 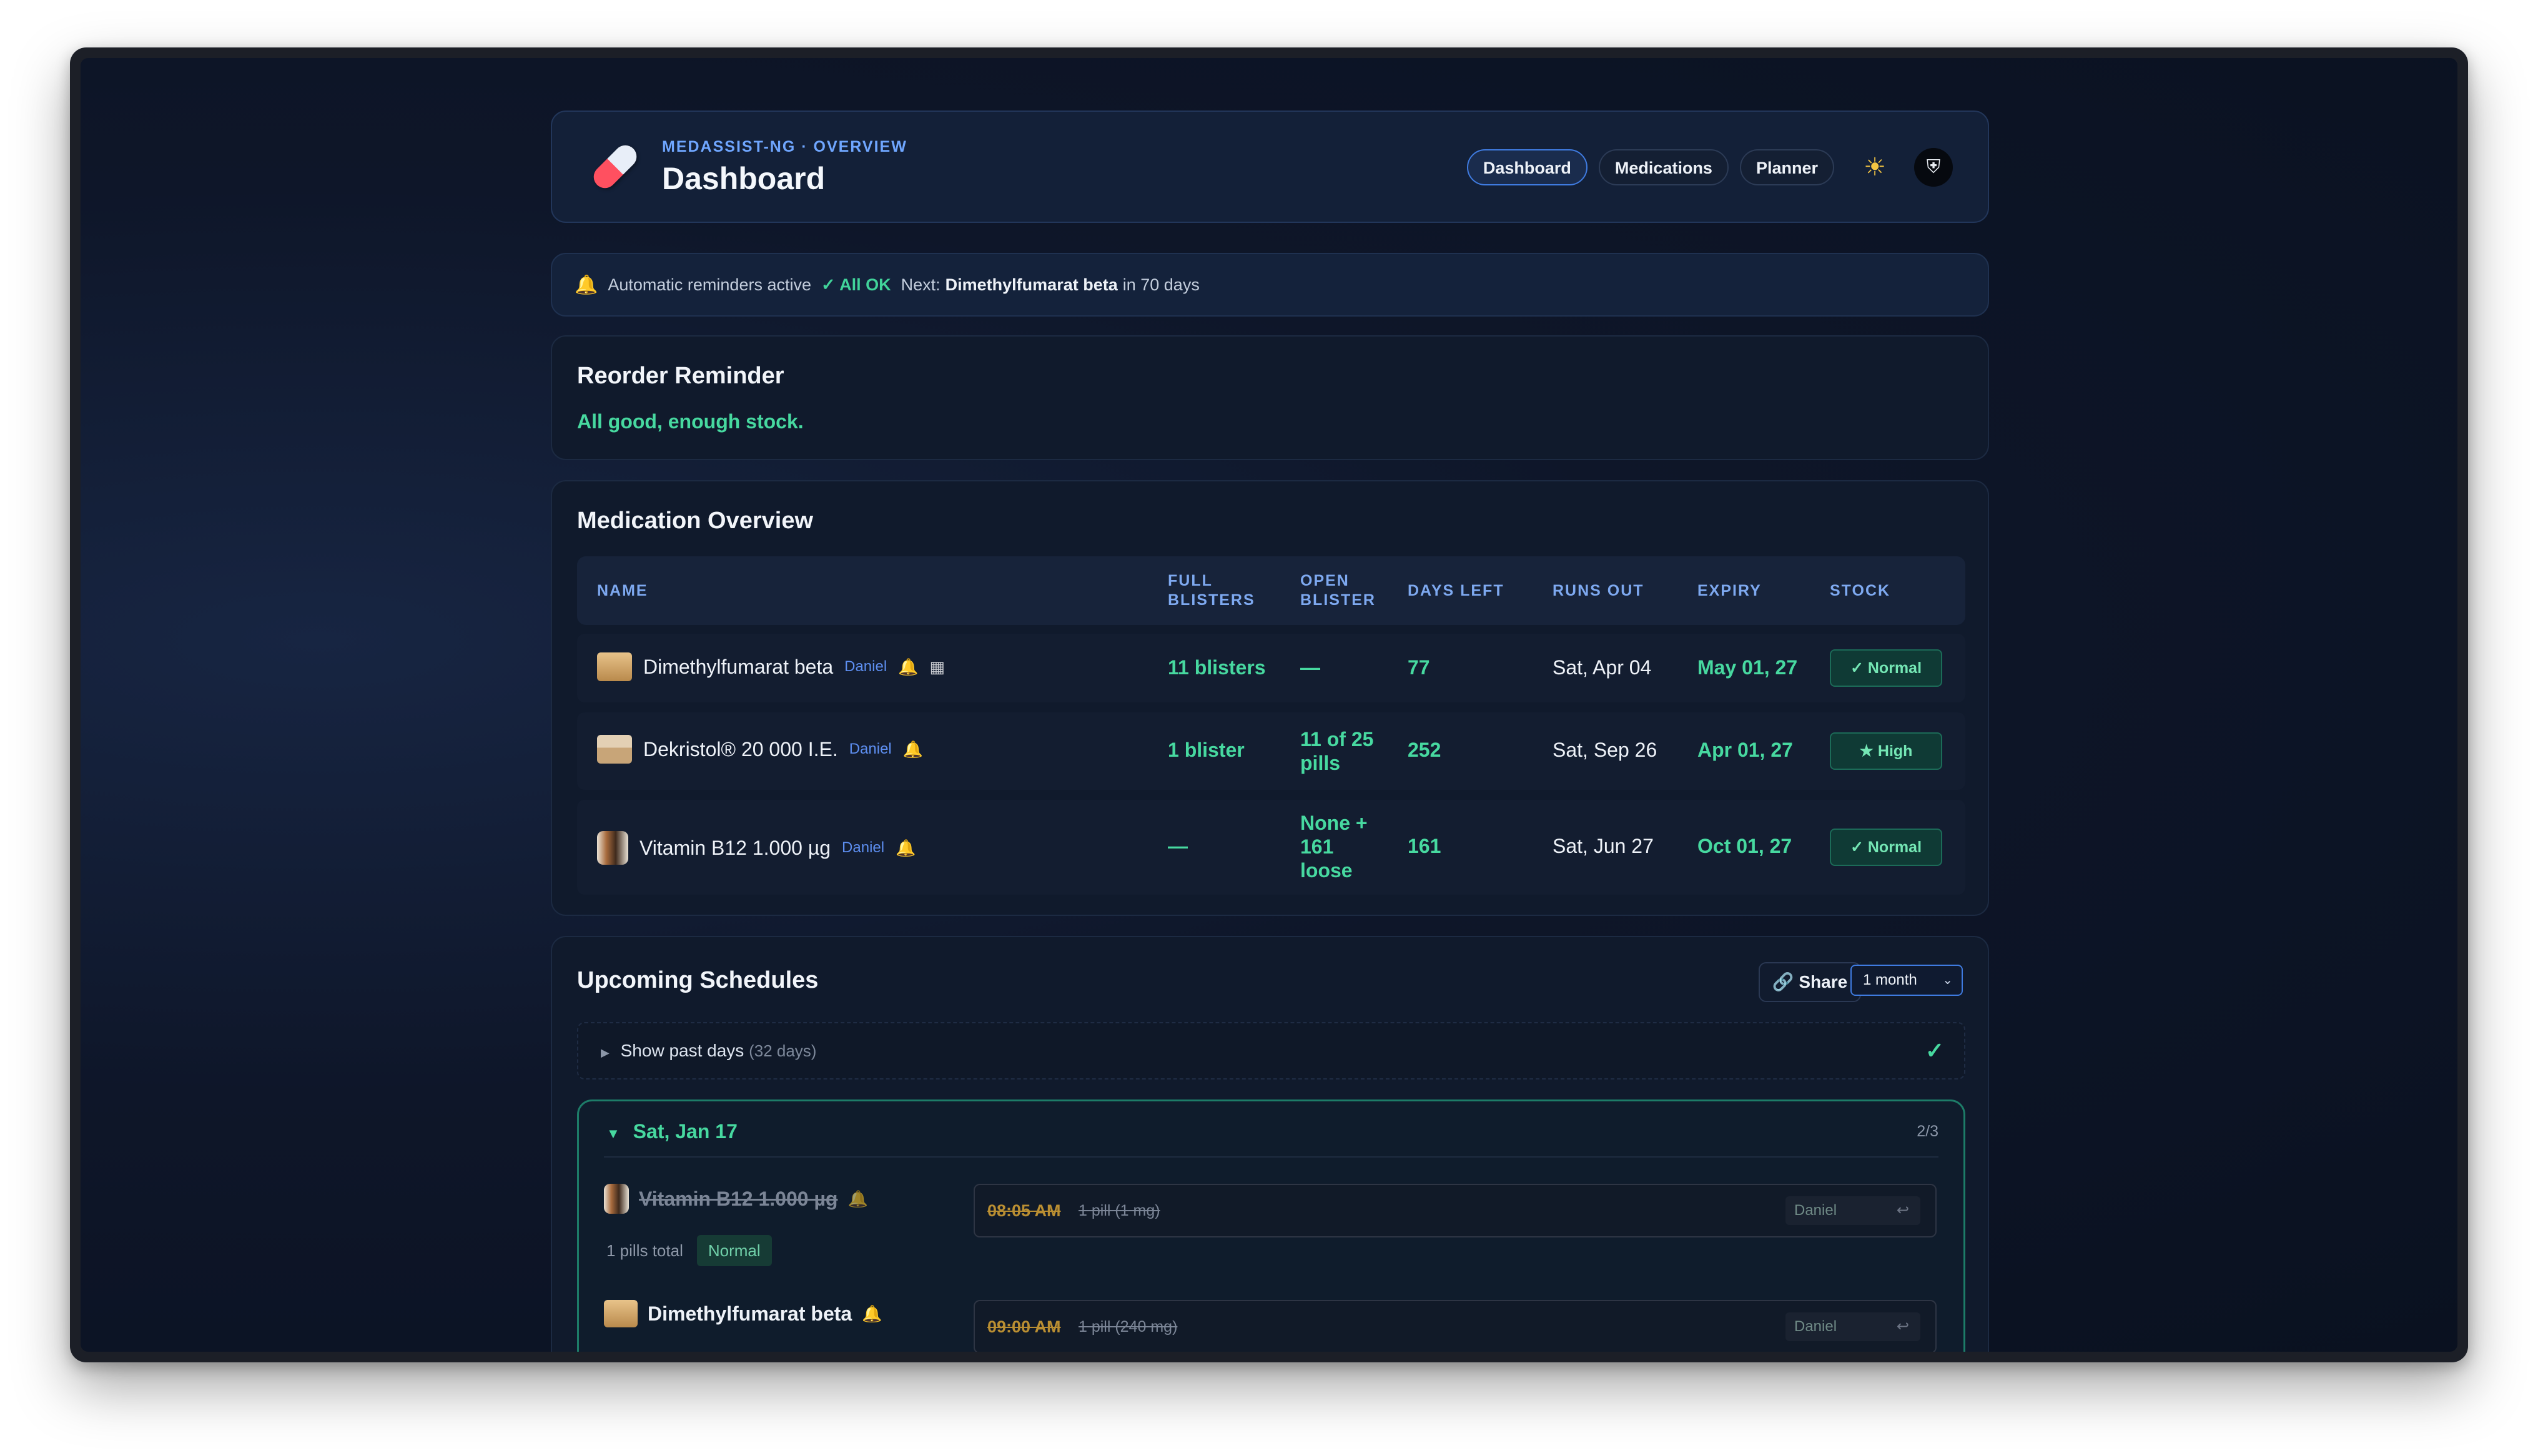 What do you see at coordinates (1860, 590) in the screenshot?
I see `col-stock: STOCK` at bounding box center [1860, 590].